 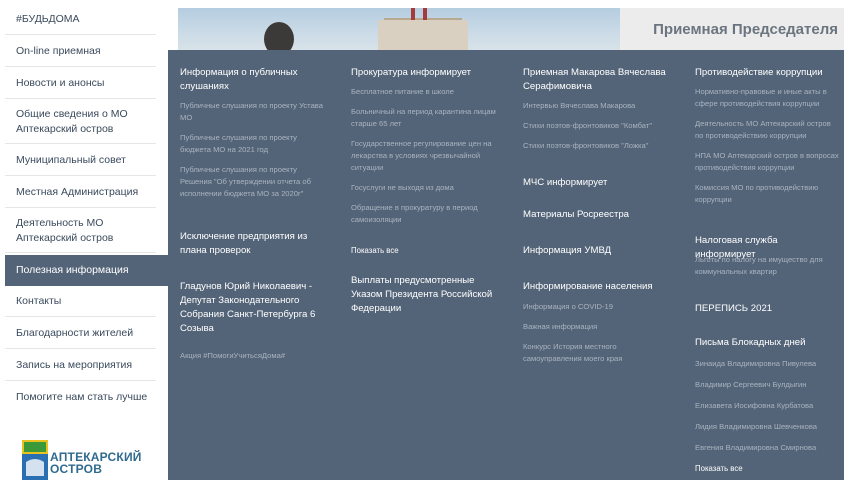 What do you see at coordinates (72, 270) in the screenshot?
I see `sidebar-item-label: Полезная информация` at bounding box center [72, 270].